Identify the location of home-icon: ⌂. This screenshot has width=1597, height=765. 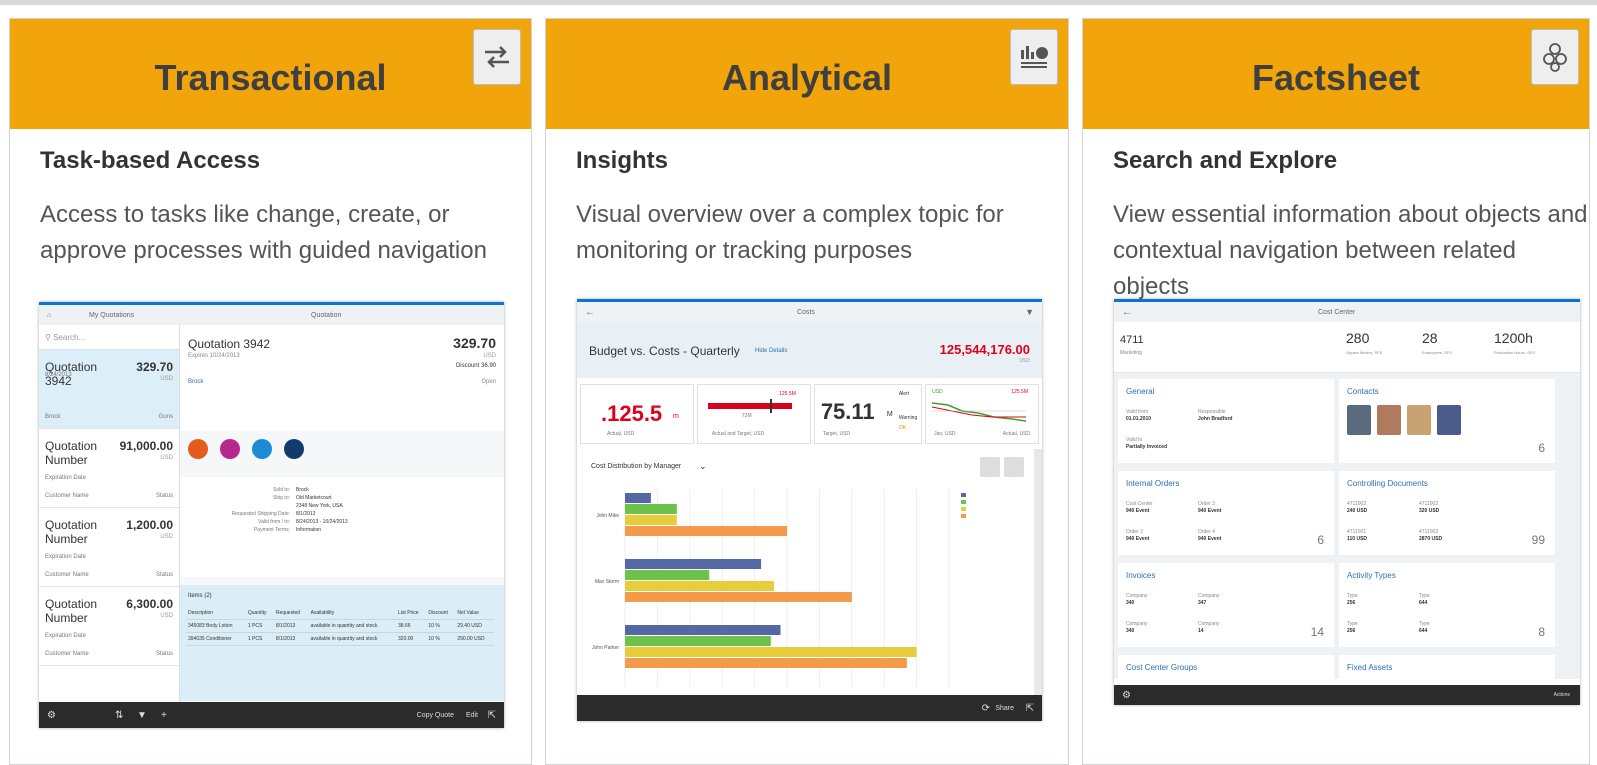
(49, 315).